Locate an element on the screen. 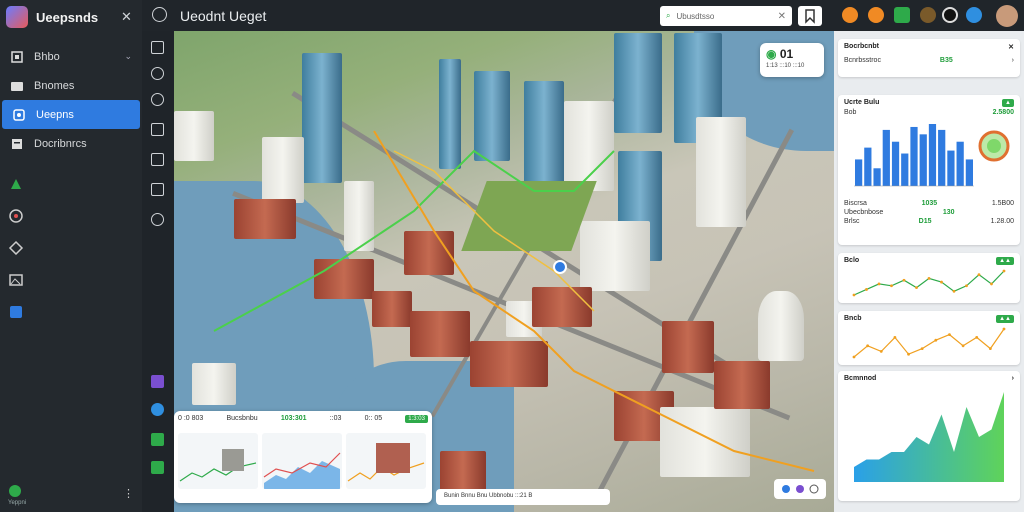 This screenshot has width=1024, height=512. map-controls is located at coordinates (800, 489).